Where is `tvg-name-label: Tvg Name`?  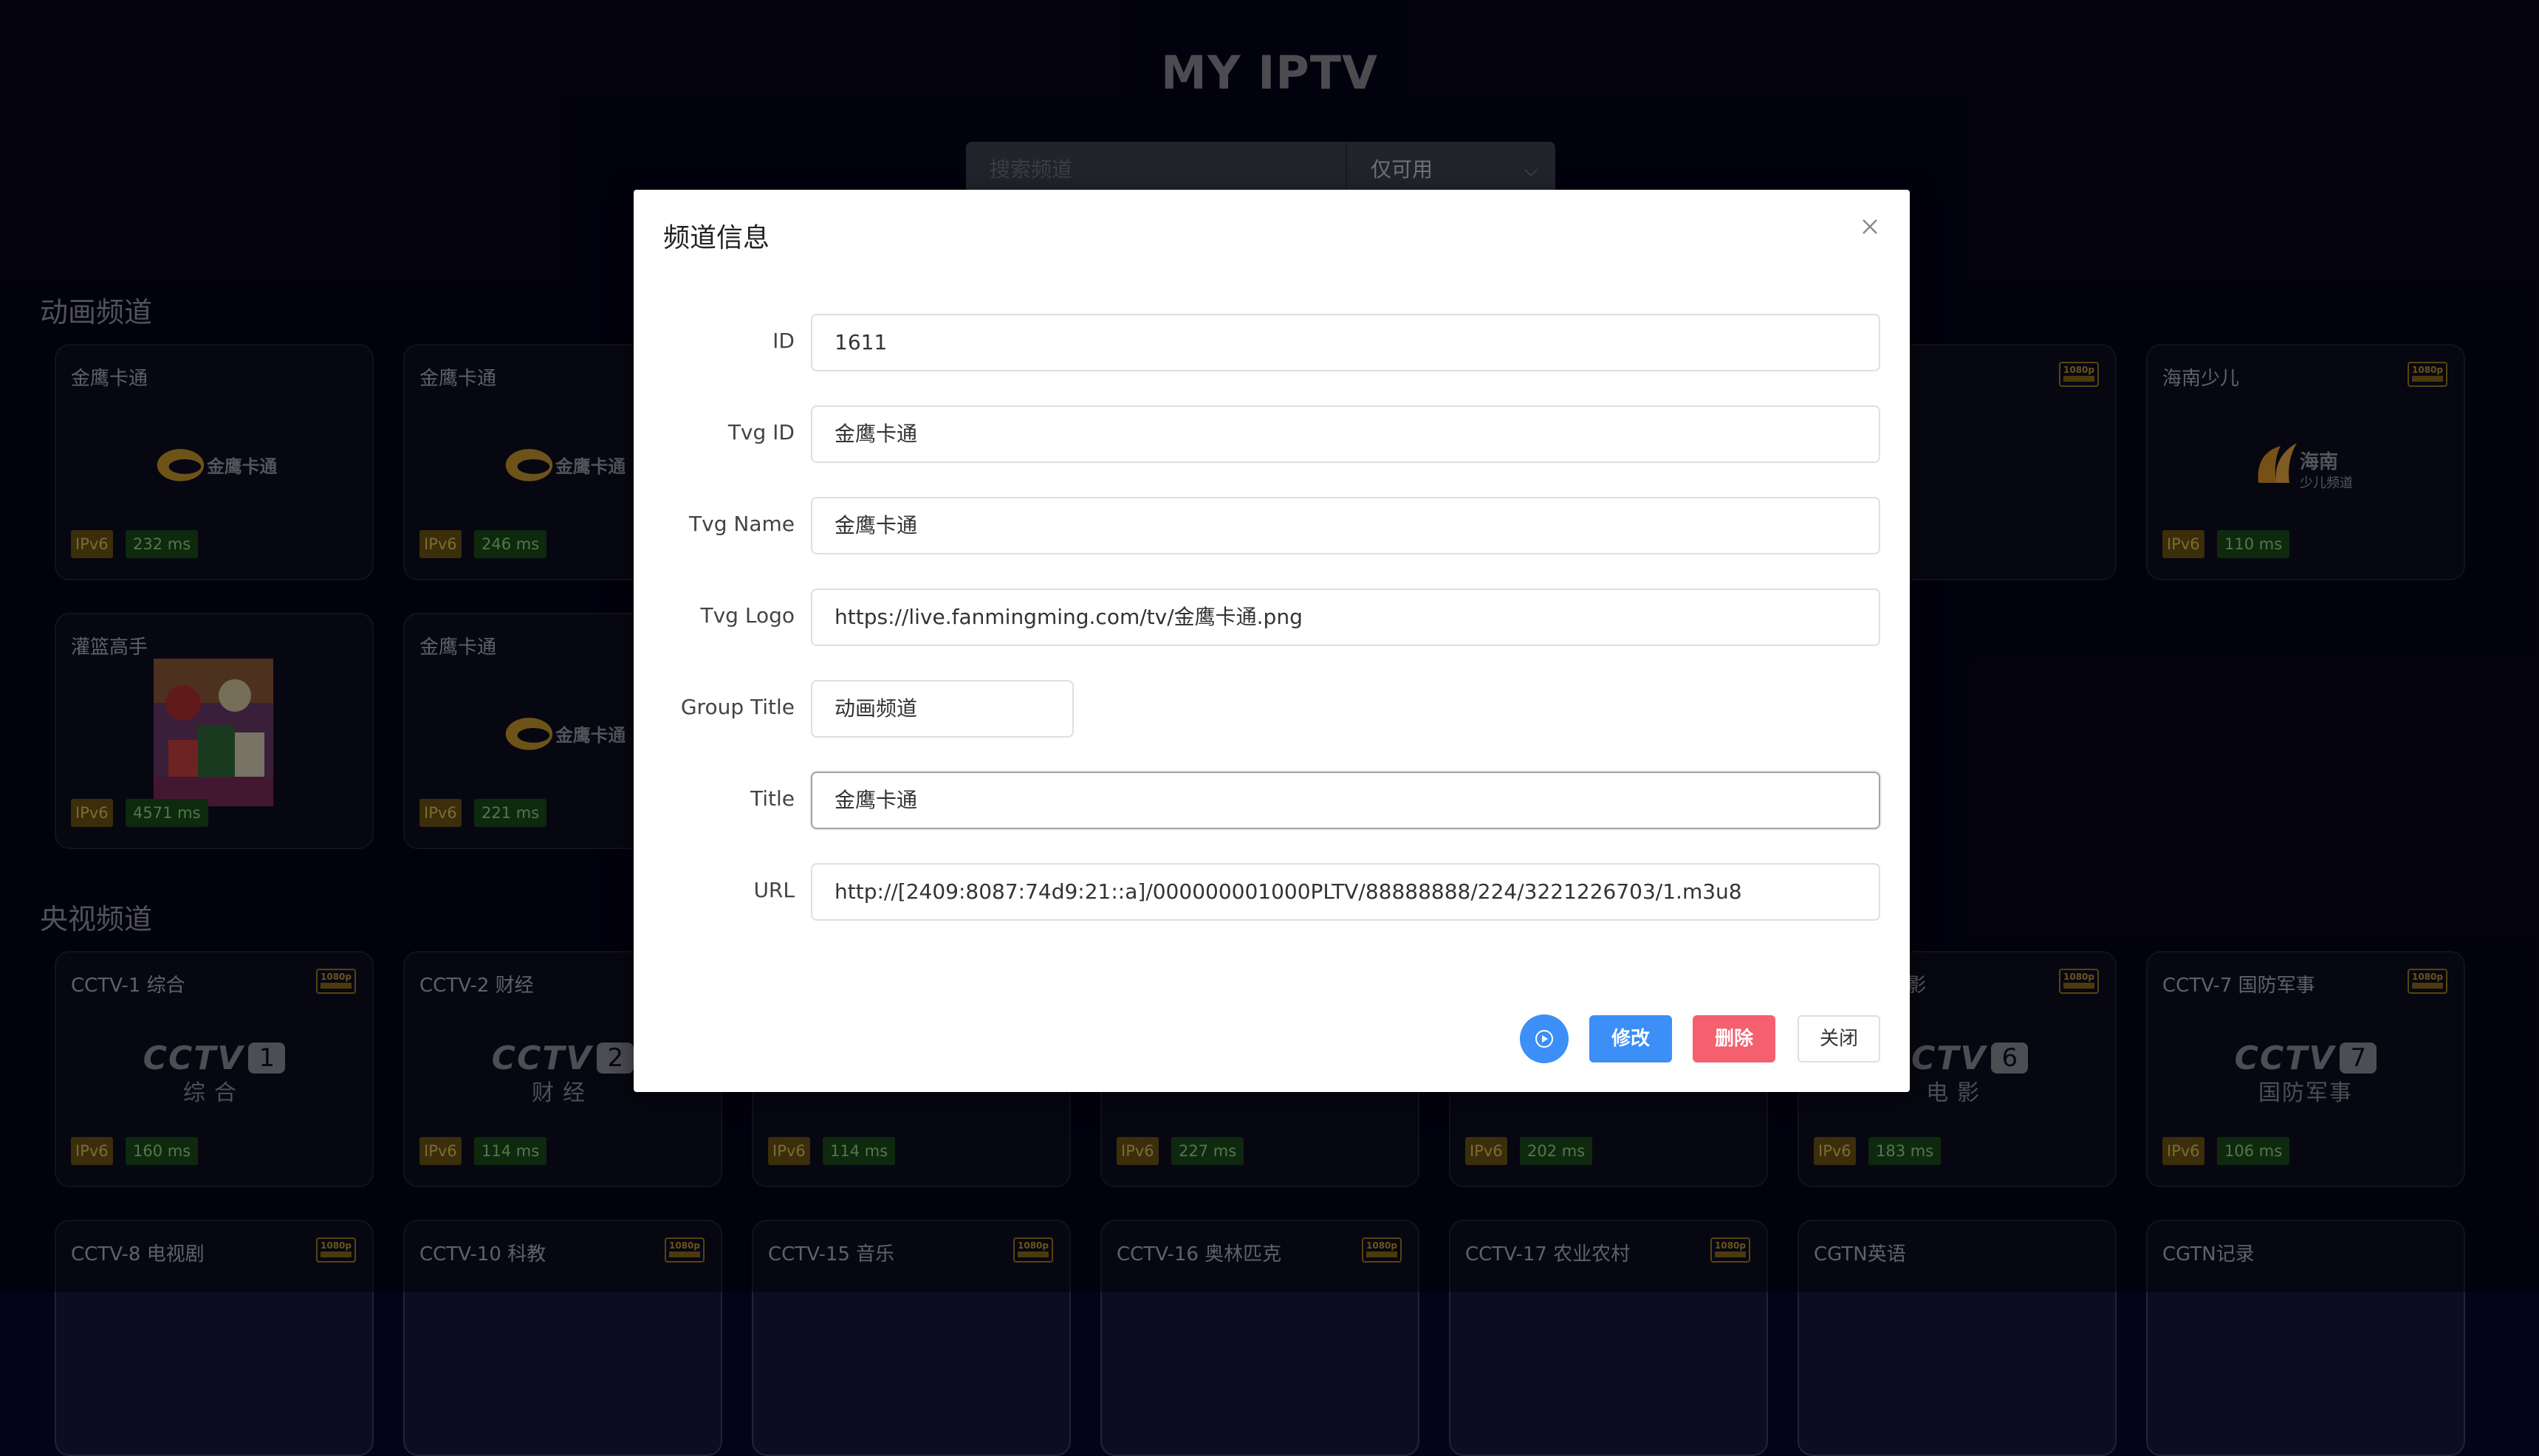 tvg-name-label: Tvg Name is located at coordinates (742, 524).